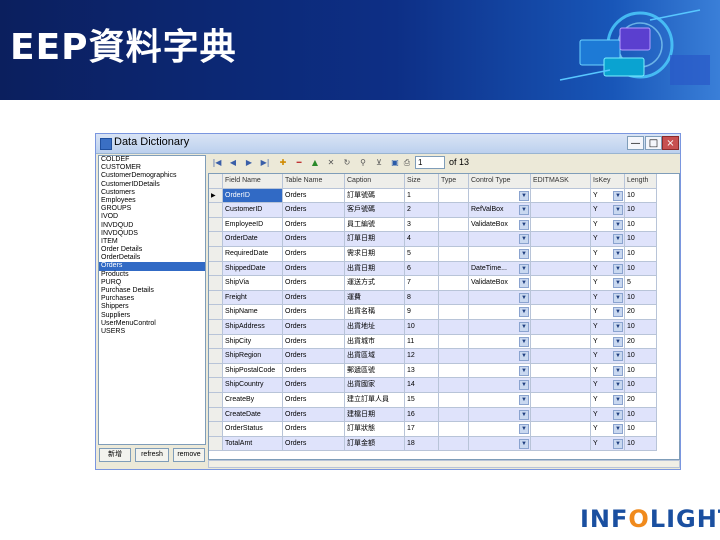  What do you see at coordinates (253, 444) in the screenshot?
I see `grid-cell: TotalAmt` at bounding box center [253, 444].